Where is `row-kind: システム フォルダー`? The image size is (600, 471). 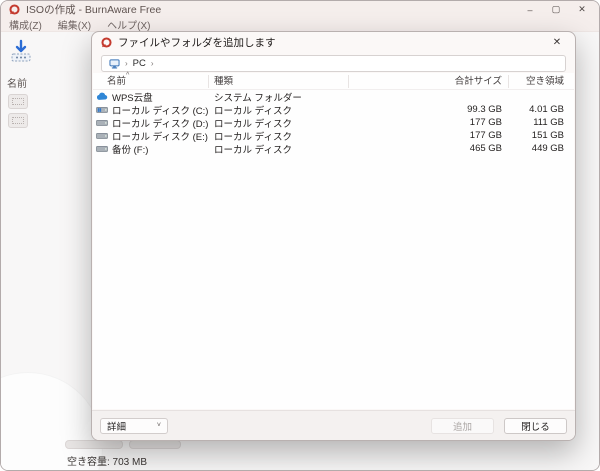
row-kind: システム フォルダー is located at coordinates (258, 98).